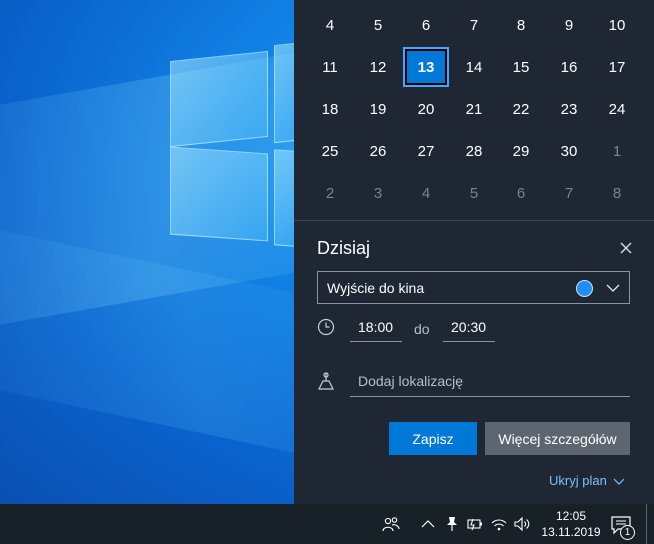  What do you see at coordinates (499, 524) in the screenshot?
I see `wifi-icon` at bounding box center [499, 524].